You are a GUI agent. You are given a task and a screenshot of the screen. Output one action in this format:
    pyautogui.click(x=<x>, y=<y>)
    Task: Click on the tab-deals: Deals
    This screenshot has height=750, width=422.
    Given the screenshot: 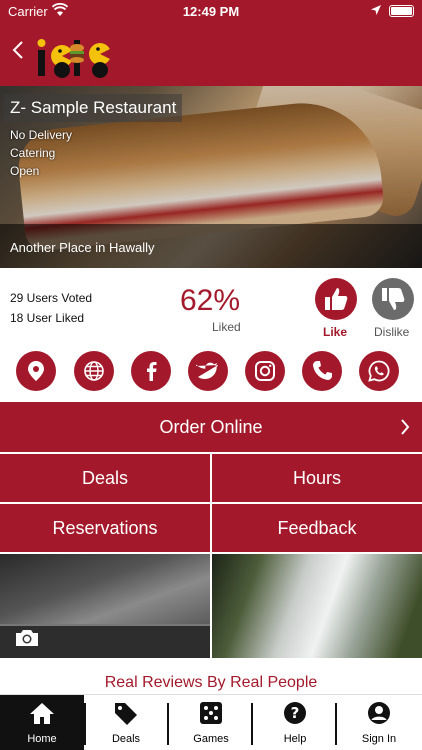 What is the action you would take?
    pyautogui.click(x=126, y=722)
    